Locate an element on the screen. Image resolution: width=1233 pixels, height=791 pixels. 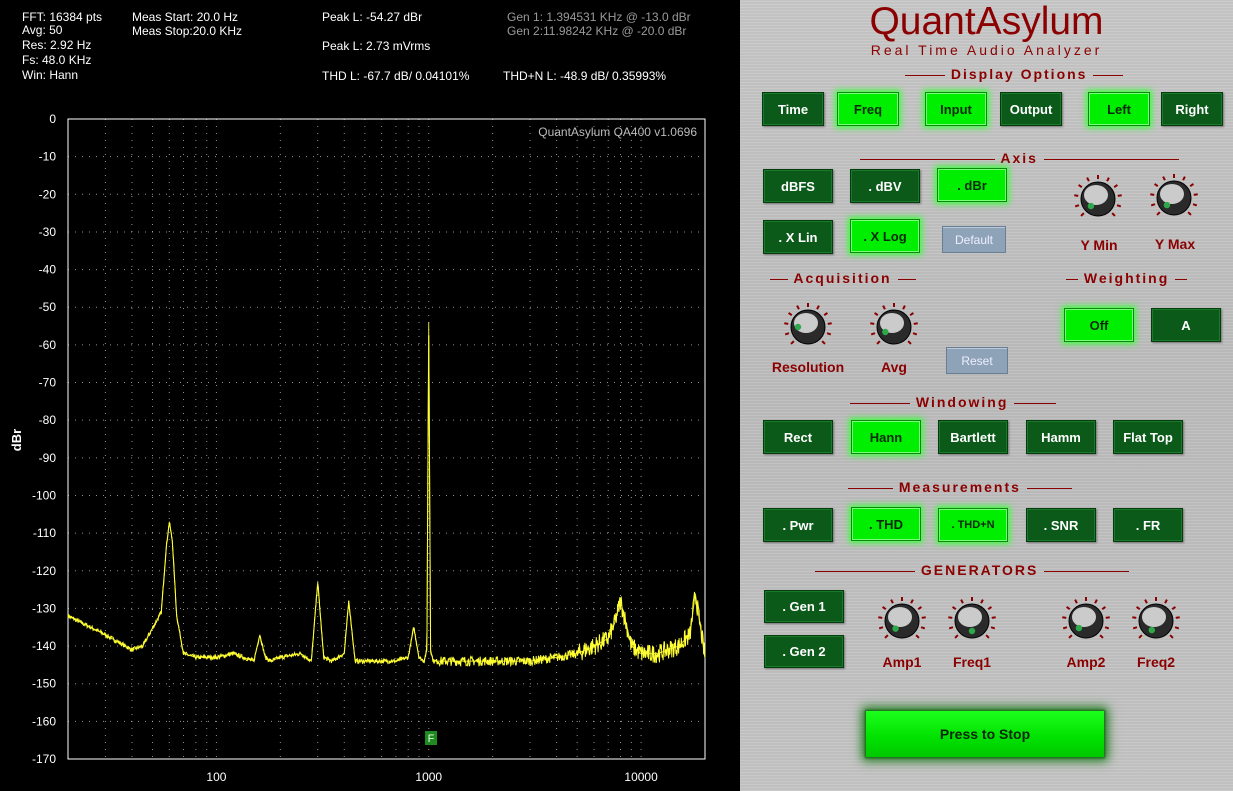
reset-button: Reset is located at coordinates (977, 360).